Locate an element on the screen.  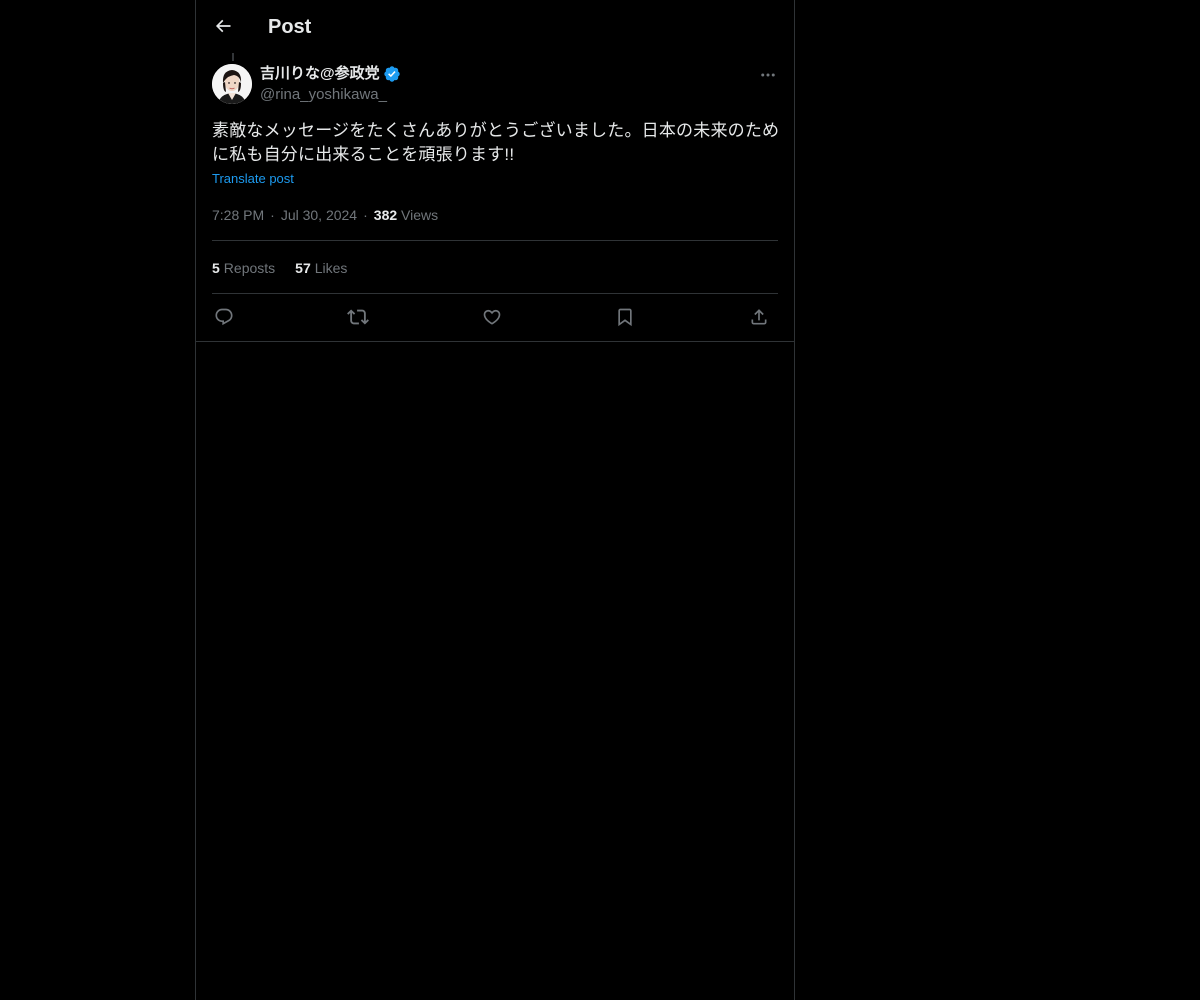
engagement-stats: 5 Reposts 57 Likes is located at coordinates (279, 268).